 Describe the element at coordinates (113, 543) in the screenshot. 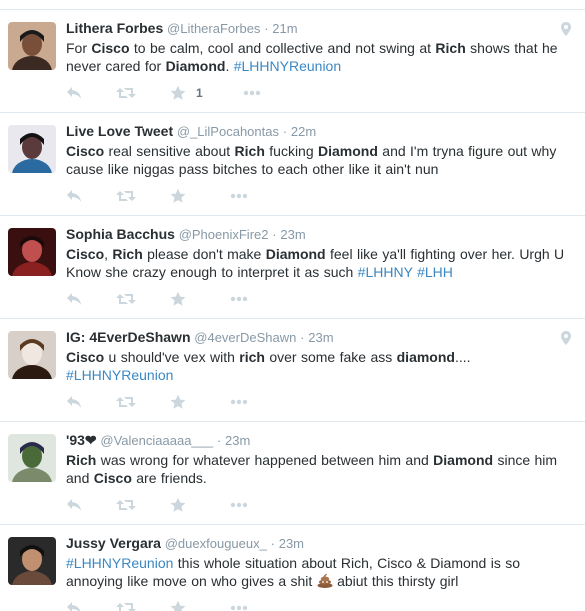

I see `fullname: Jussy Vergara` at that location.